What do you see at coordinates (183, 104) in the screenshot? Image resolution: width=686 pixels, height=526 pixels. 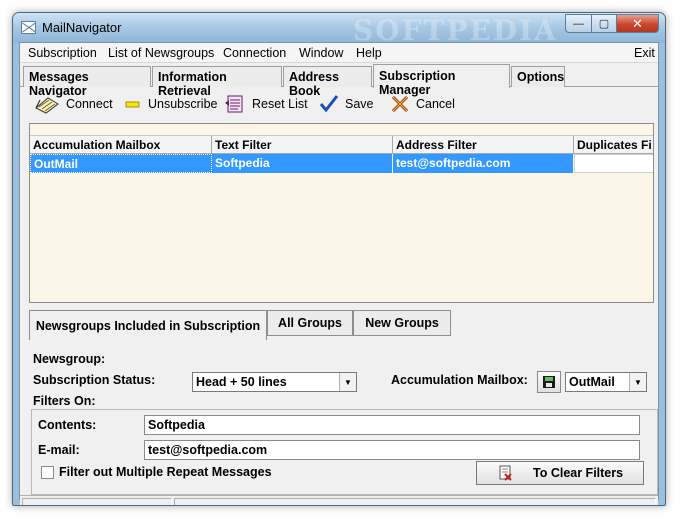 I see `unsubscribe-label: Unsubscribe` at bounding box center [183, 104].